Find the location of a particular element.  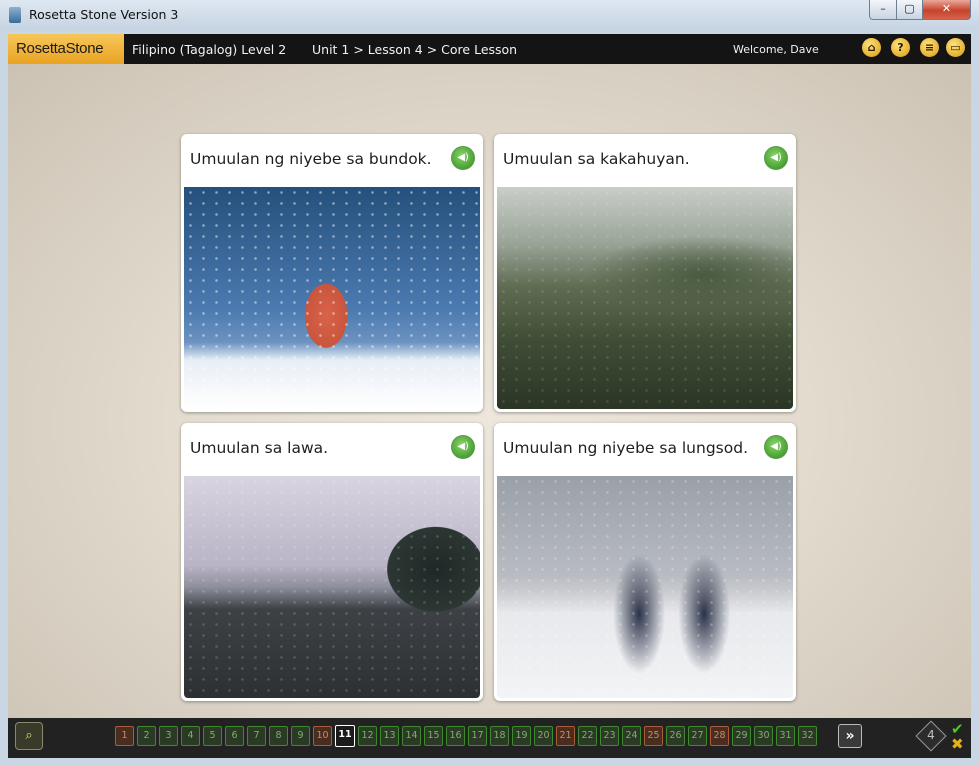

page-button: 6 is located at coordinates (234, 736).